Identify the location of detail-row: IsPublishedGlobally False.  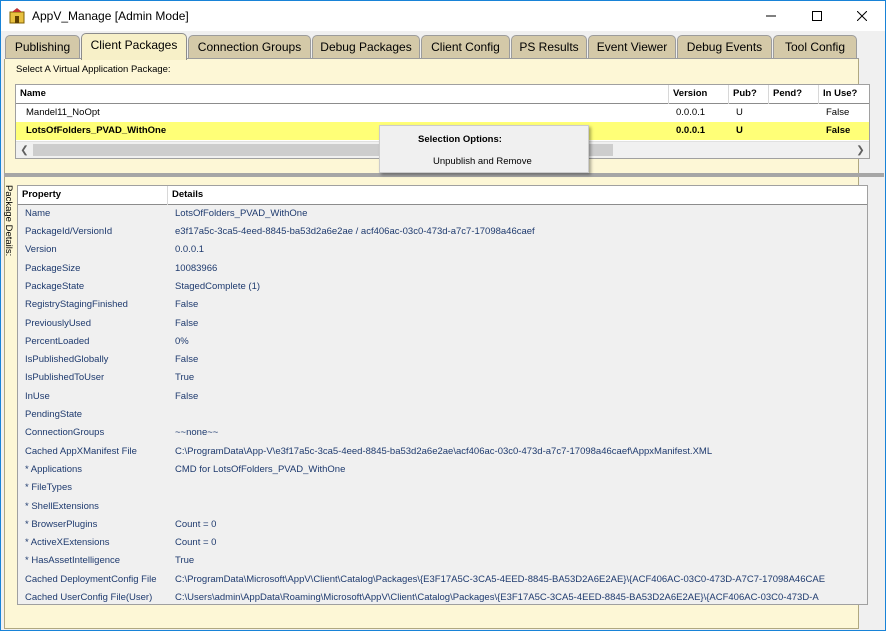
(442, 361).